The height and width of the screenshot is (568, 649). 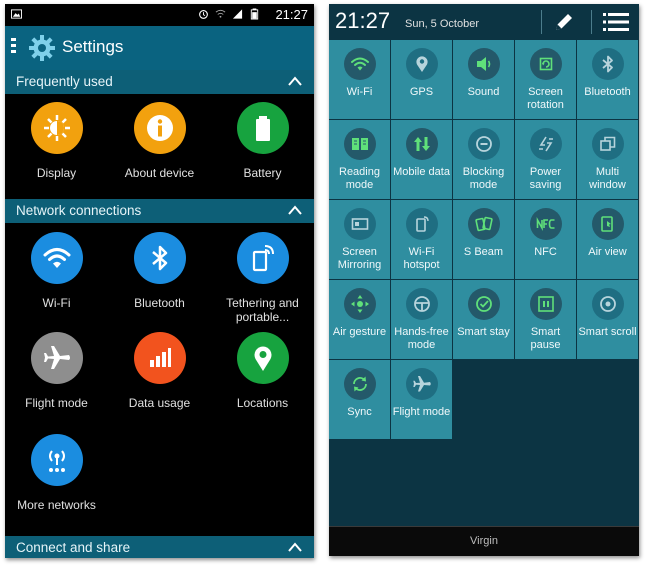 What do you see at coordinates (262, 128) in the screenshot?
I see `battery-icon` at bounding box center [262, 128].